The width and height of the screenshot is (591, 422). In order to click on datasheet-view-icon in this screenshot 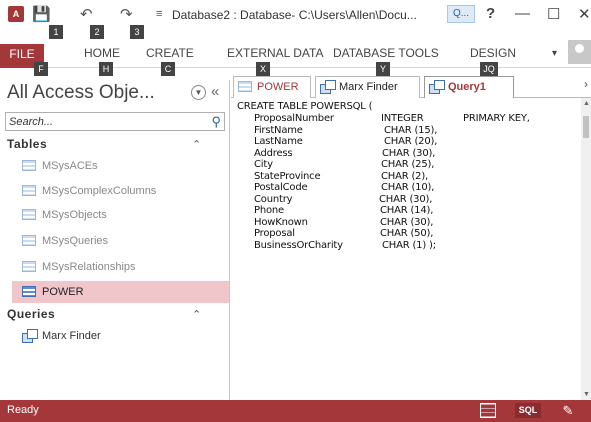, I will do `click(488, 410)`.